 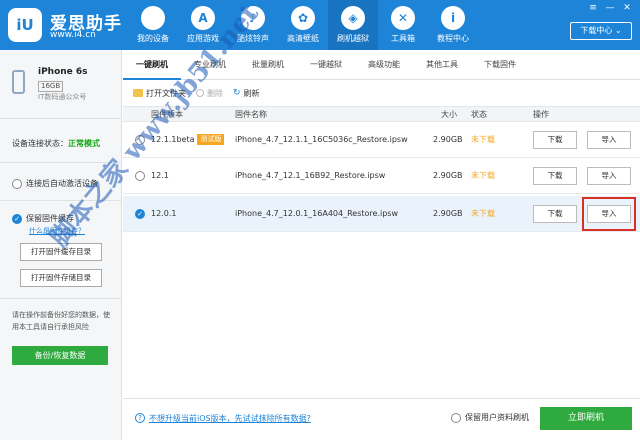 I want to click on check-icon: ✓, so click(x=17, y=218).